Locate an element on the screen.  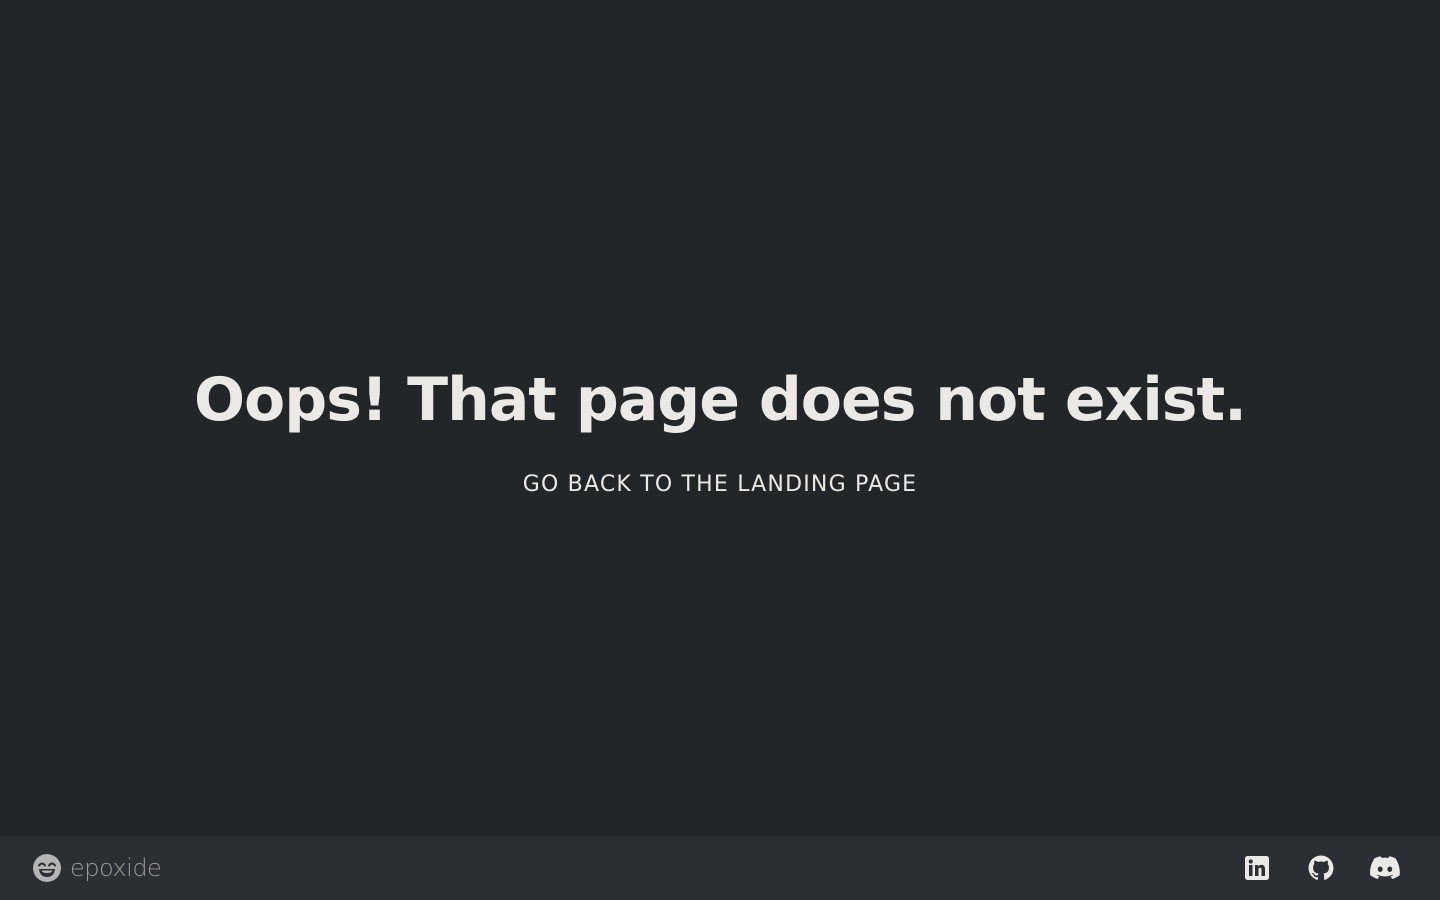
social-links is located at coordinates (1321, 868).